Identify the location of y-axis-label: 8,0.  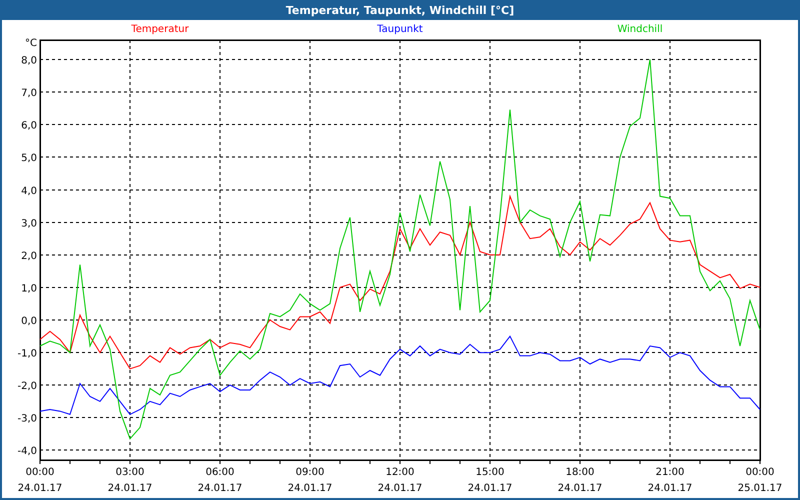
(29, 61).